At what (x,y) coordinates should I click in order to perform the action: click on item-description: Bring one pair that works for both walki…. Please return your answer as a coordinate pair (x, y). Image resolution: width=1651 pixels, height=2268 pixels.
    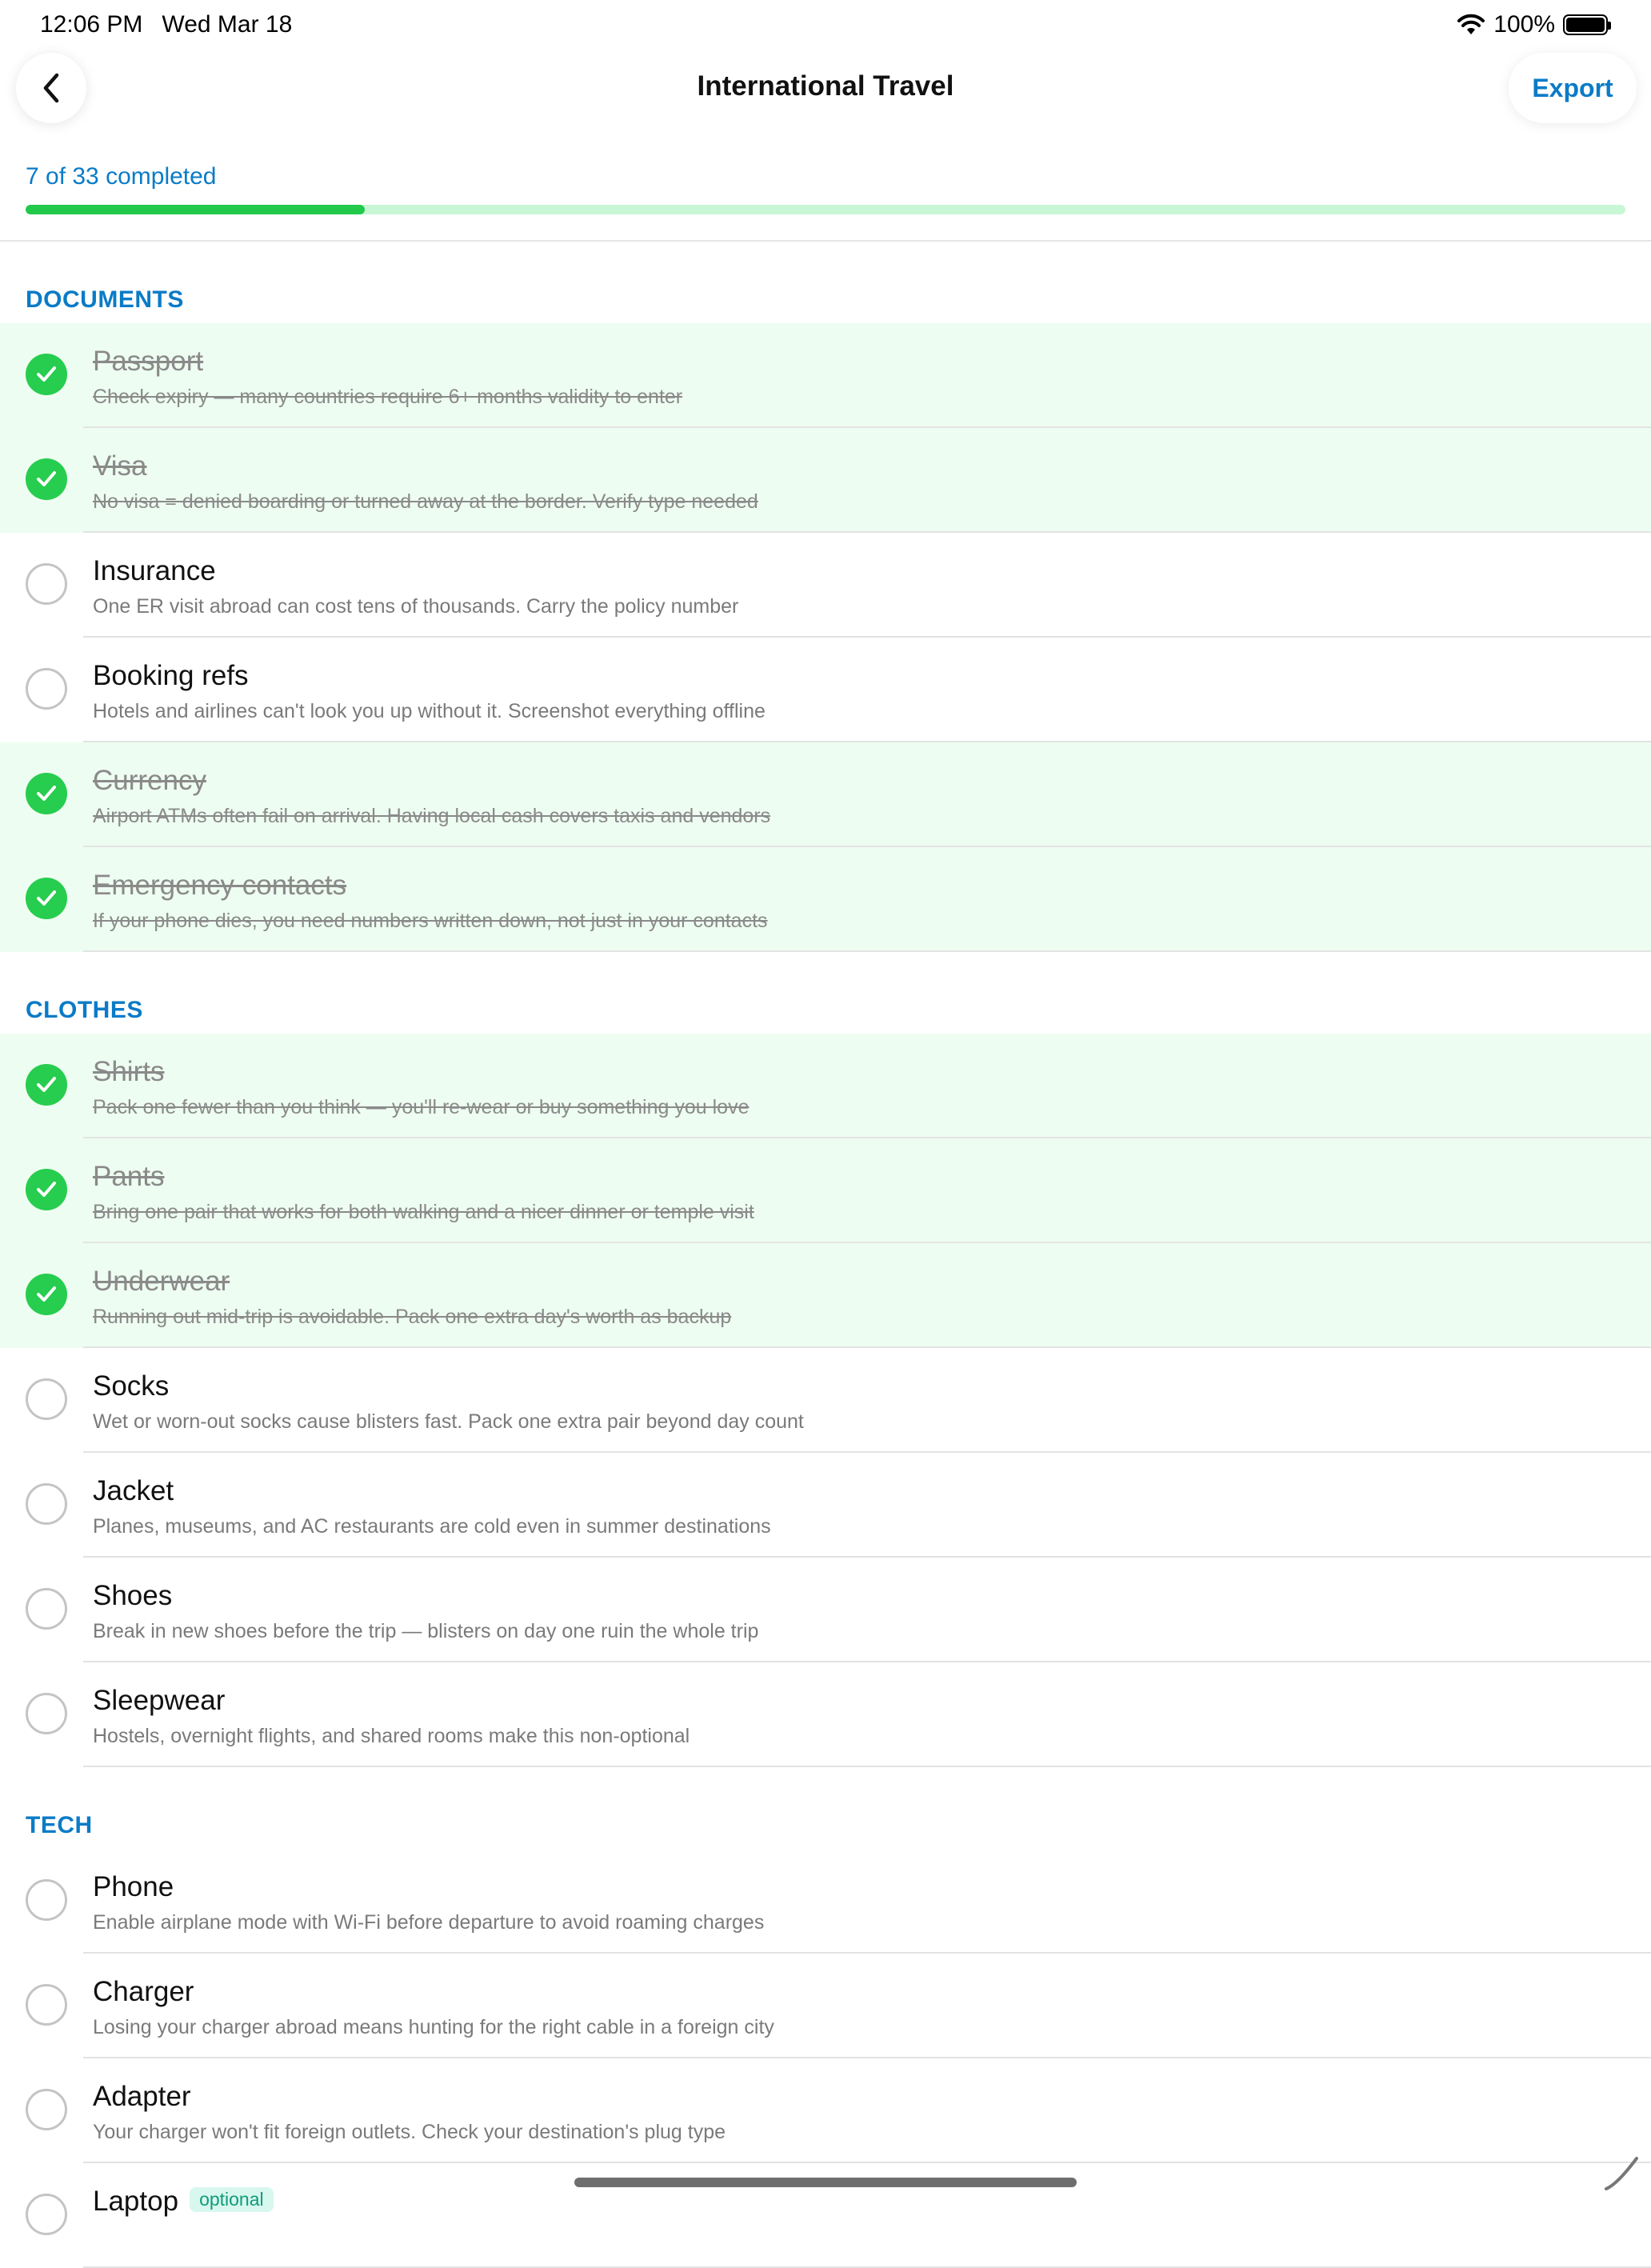
    Looking at the image, I should click on (423, 1212).